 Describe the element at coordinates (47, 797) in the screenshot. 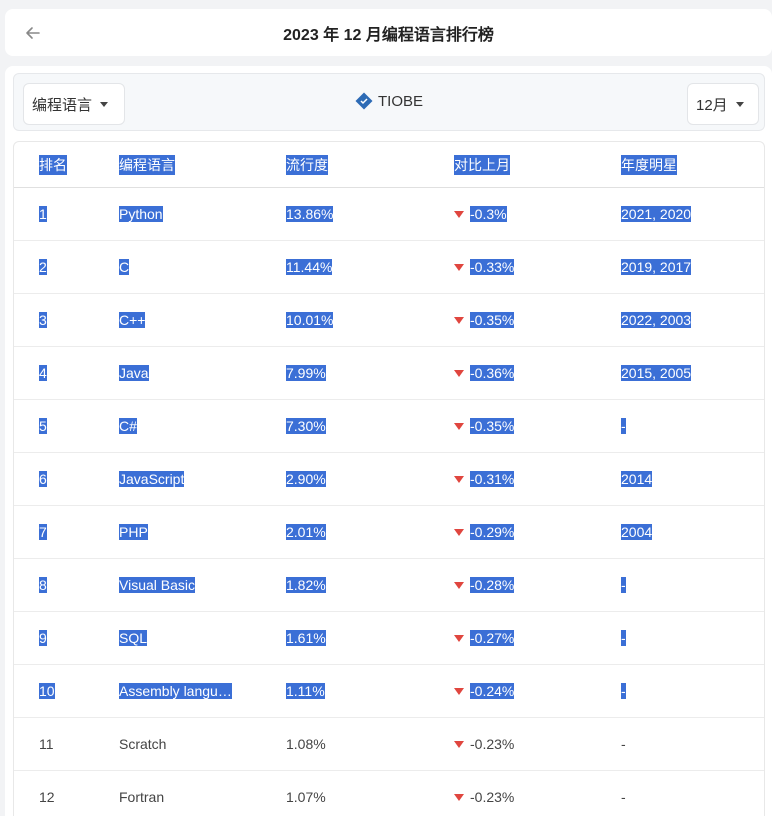

I see `cell-rank: 12` at that location.